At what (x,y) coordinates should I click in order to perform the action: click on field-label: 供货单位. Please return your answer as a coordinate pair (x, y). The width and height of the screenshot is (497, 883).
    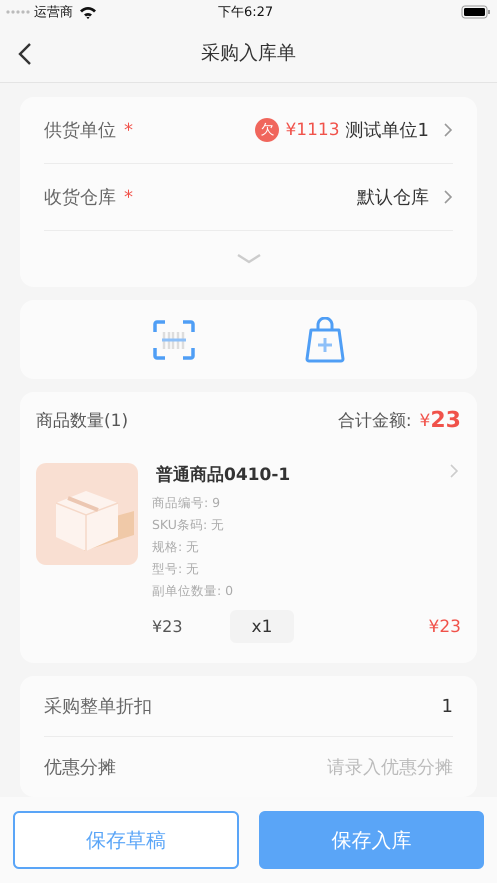
    Looking at the image, I should click on (80, 130).